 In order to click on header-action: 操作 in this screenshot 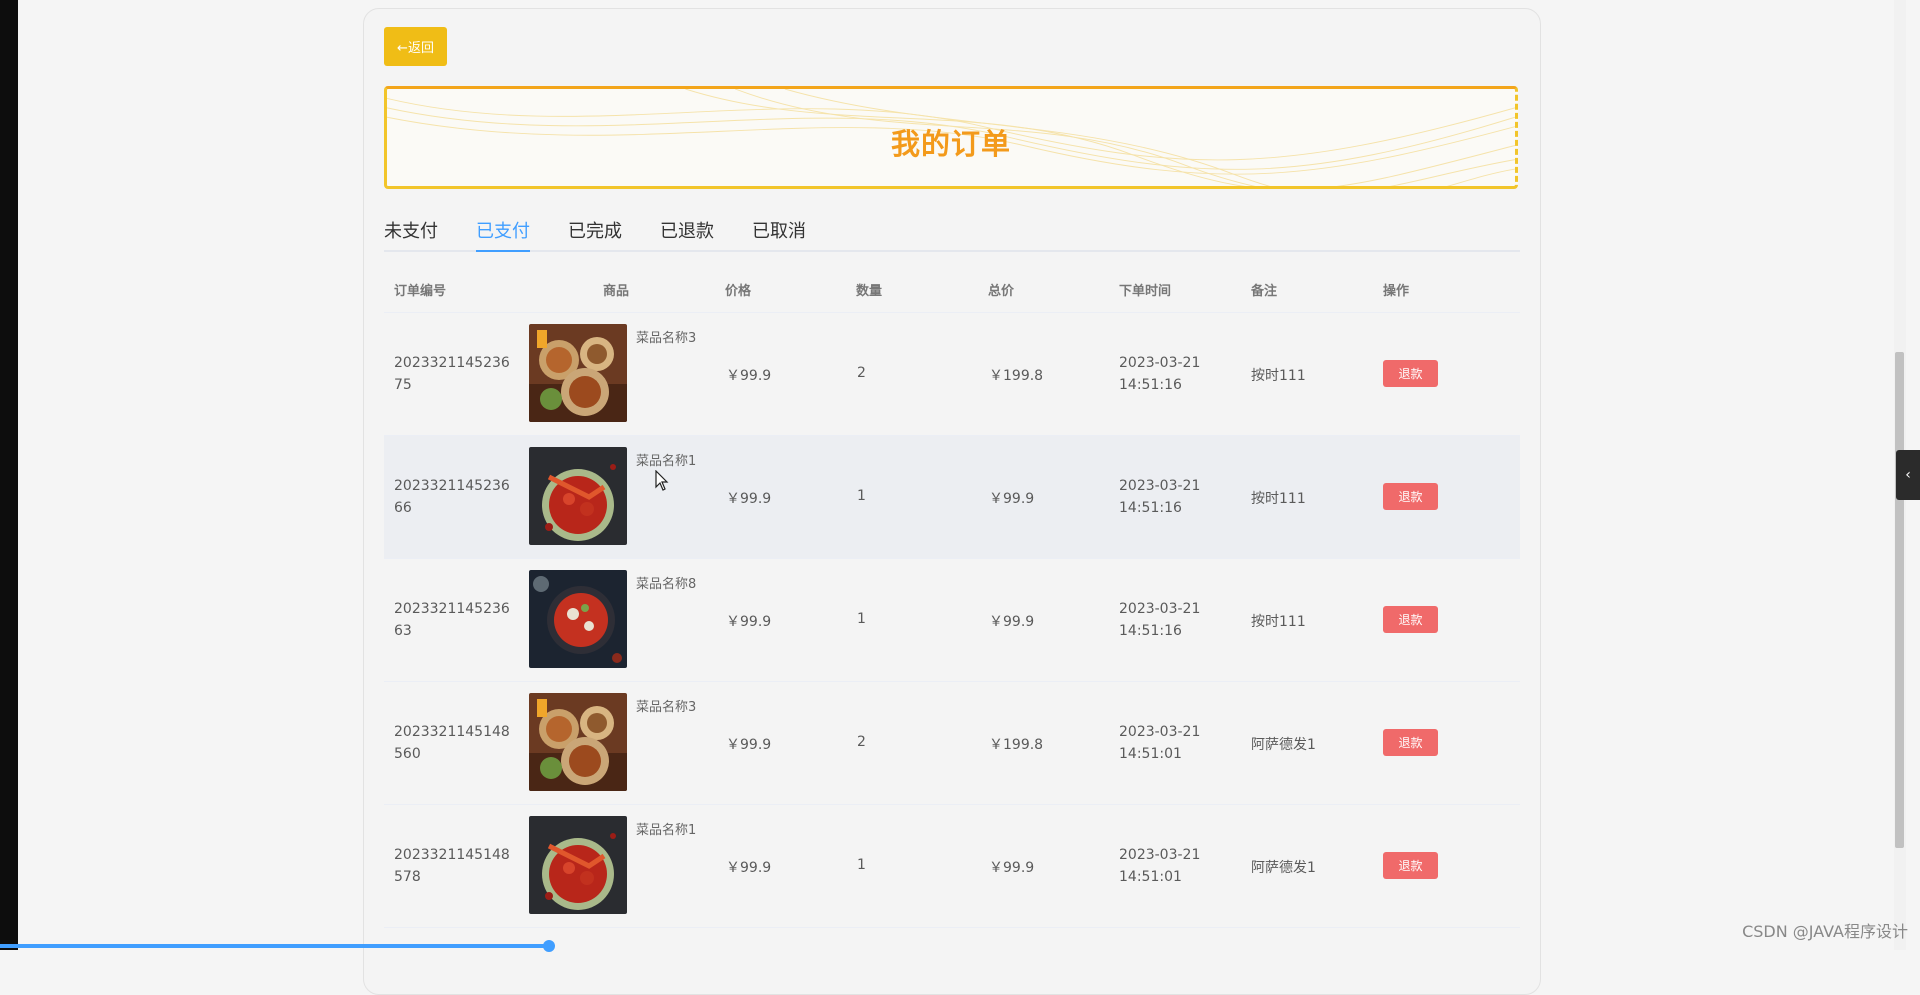, I will do `click(1396, 291)`.